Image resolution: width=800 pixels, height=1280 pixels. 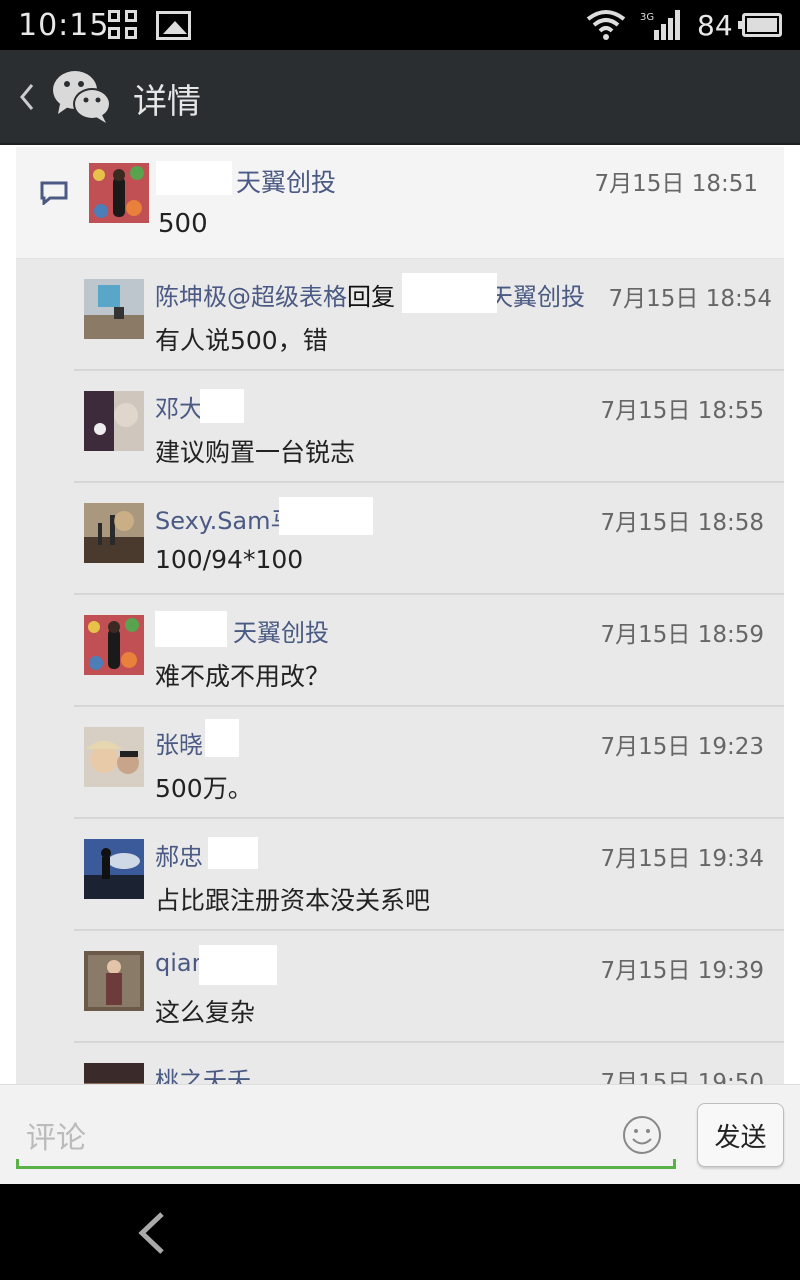 I want to click on system-nav-bar, so click(x=400, y=1232).